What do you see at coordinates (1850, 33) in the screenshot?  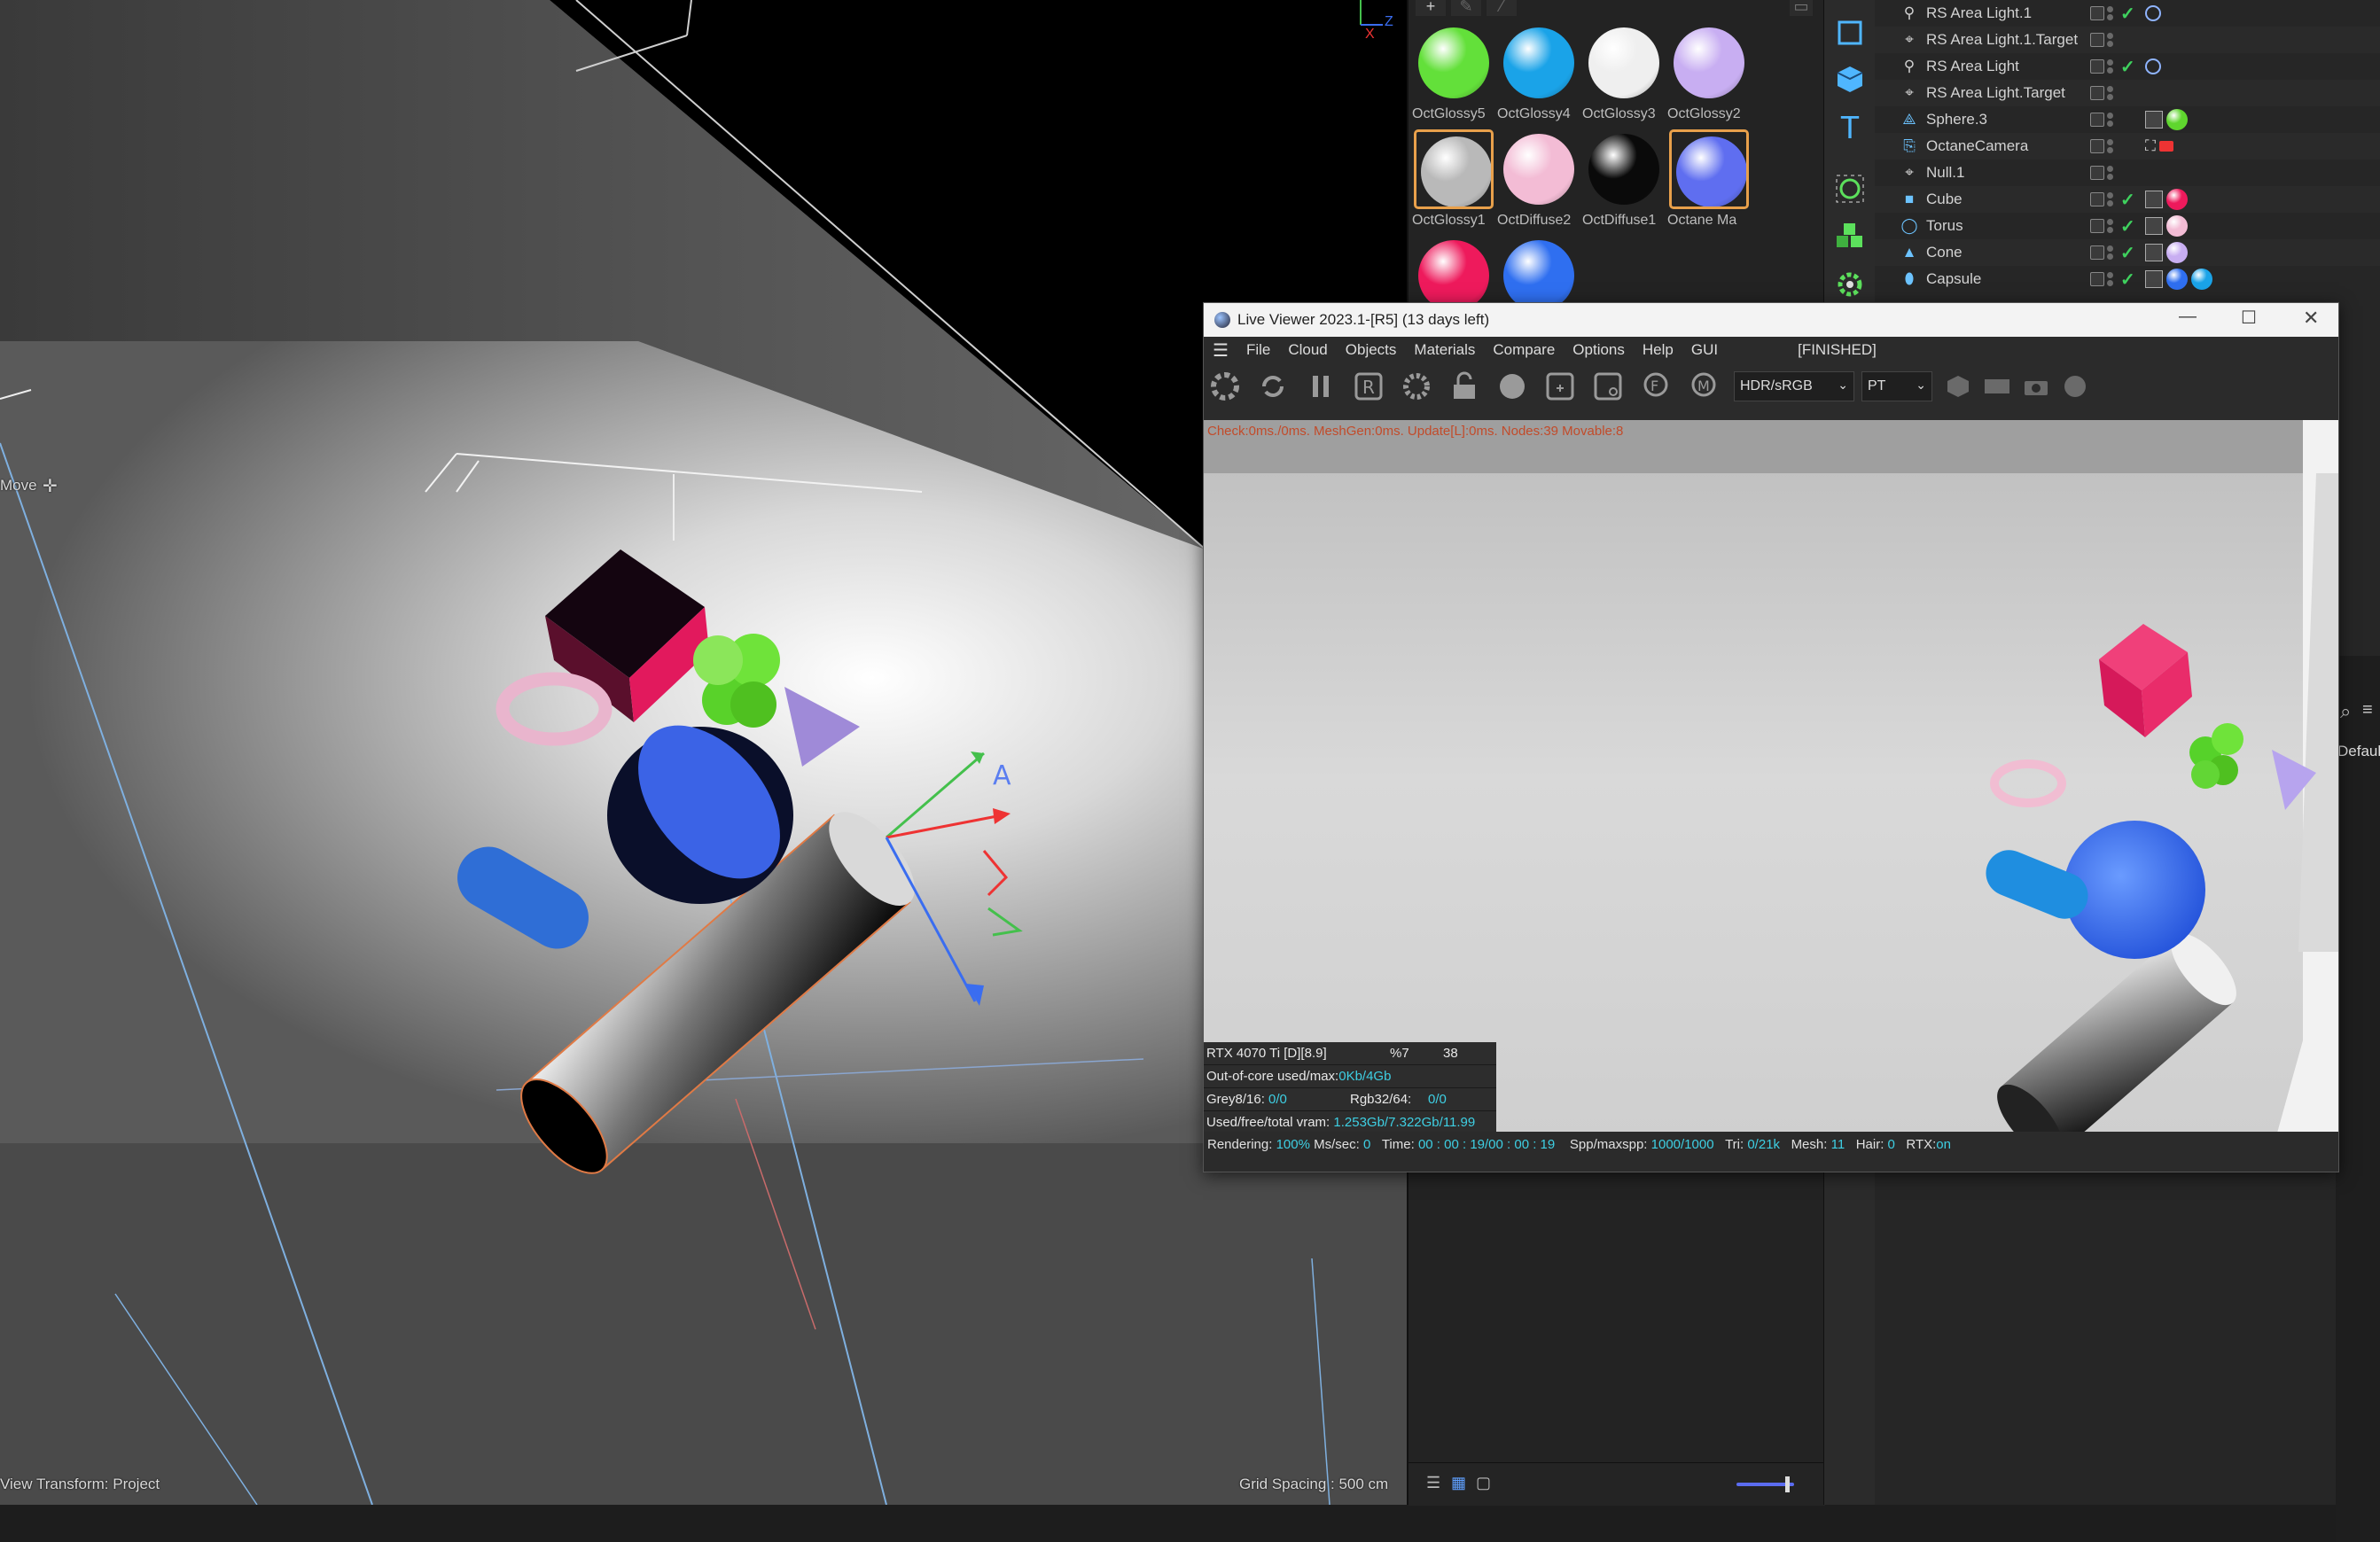 I see `rectangle-select-icon` at bounding box center [1850, 33].